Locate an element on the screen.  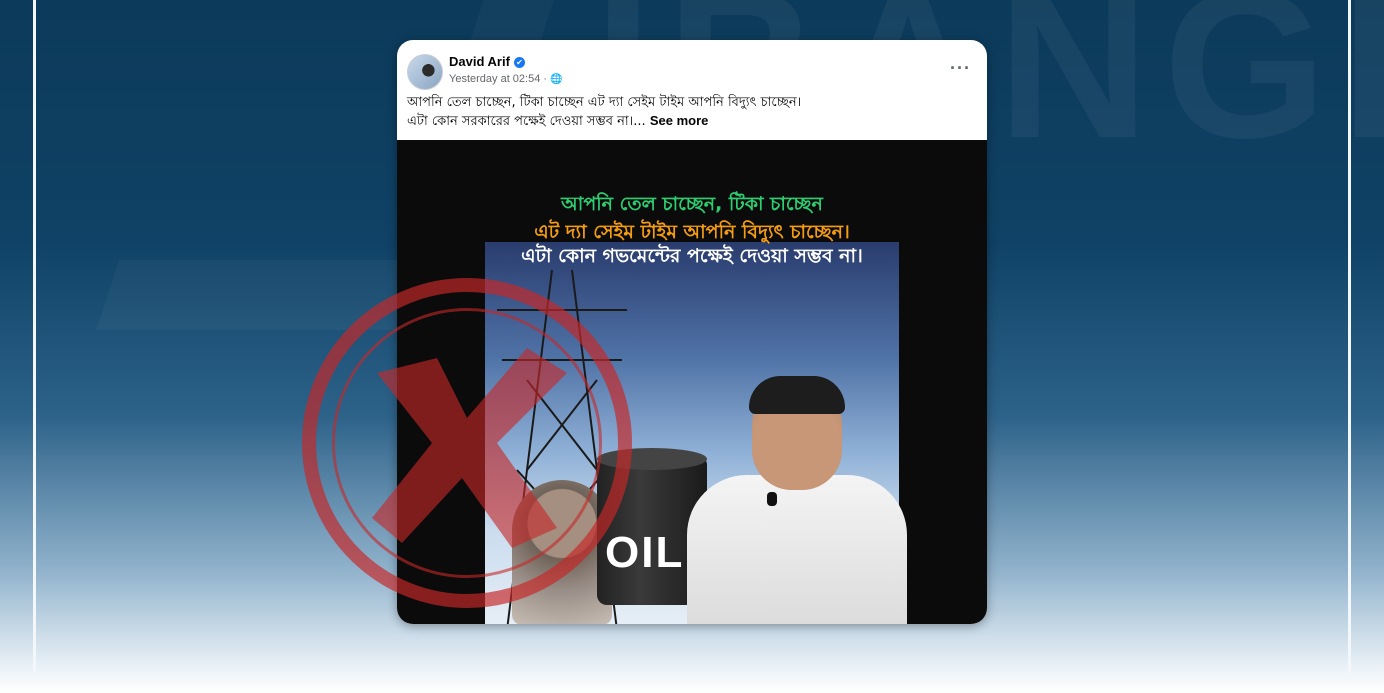
speaker-shirt is located at coordinates (797, 549).